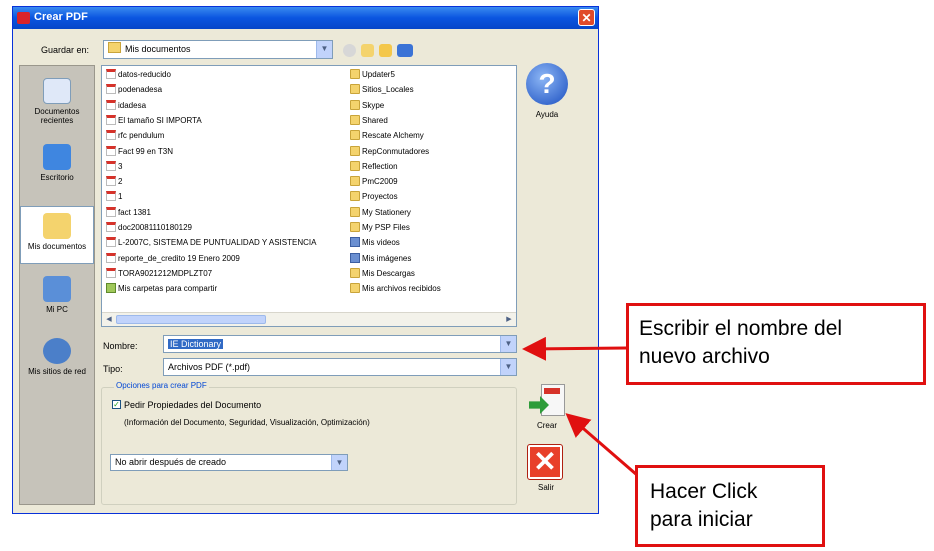  I want to click on name-callout-arrow, so click(574, 348).